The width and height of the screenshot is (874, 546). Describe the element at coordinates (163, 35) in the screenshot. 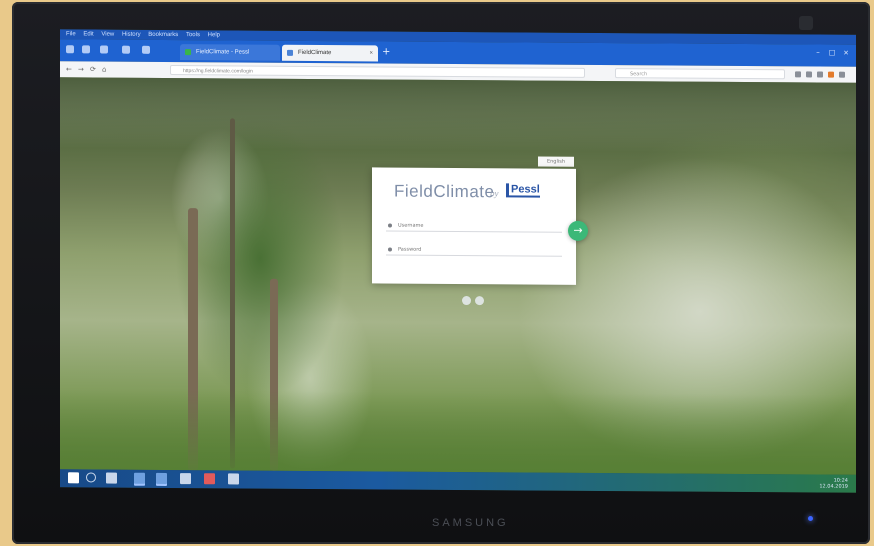

I see `menu-item-bookmarks: Bookmarks` at that location.